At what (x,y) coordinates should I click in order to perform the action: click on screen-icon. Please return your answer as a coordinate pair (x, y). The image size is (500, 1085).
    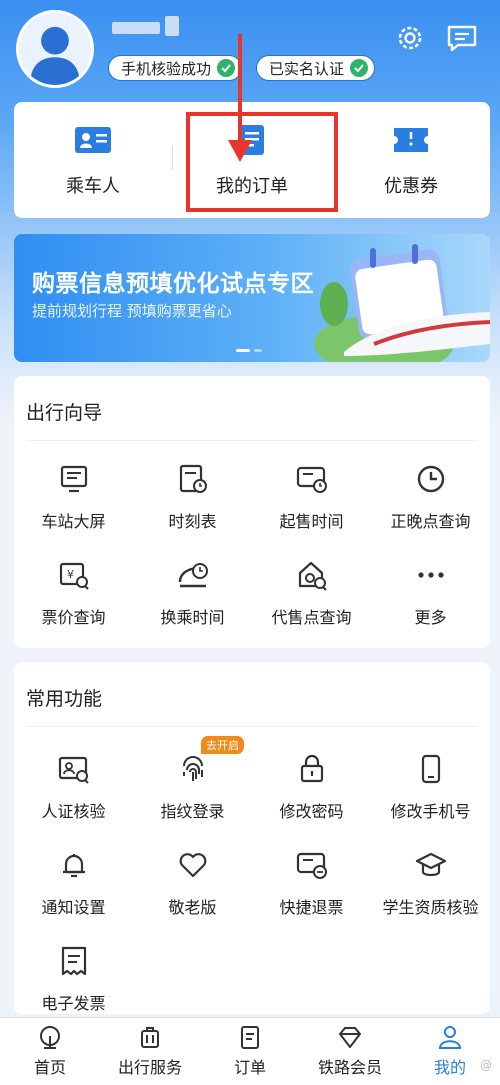
    Looking at the image, I should click on (73, 479).